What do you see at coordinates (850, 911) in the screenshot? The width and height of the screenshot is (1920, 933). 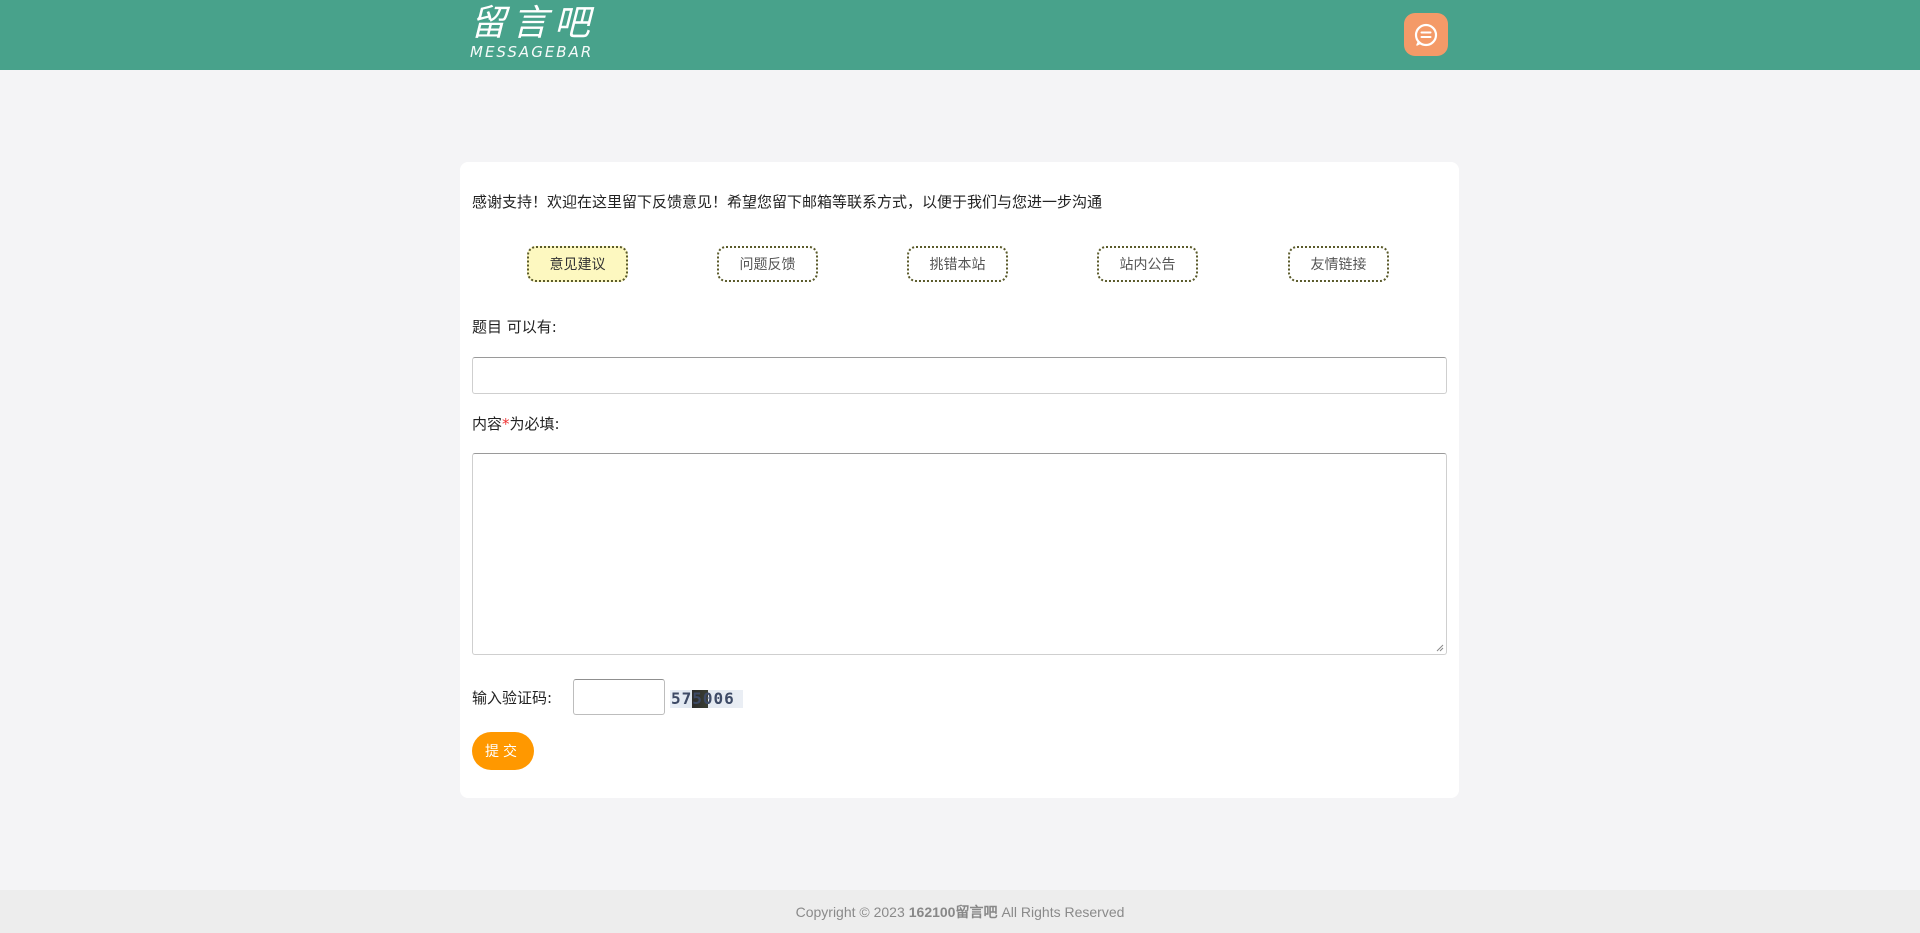 I see `footer-copyright: Copyright © 2023` at bounding box center [850, 911].